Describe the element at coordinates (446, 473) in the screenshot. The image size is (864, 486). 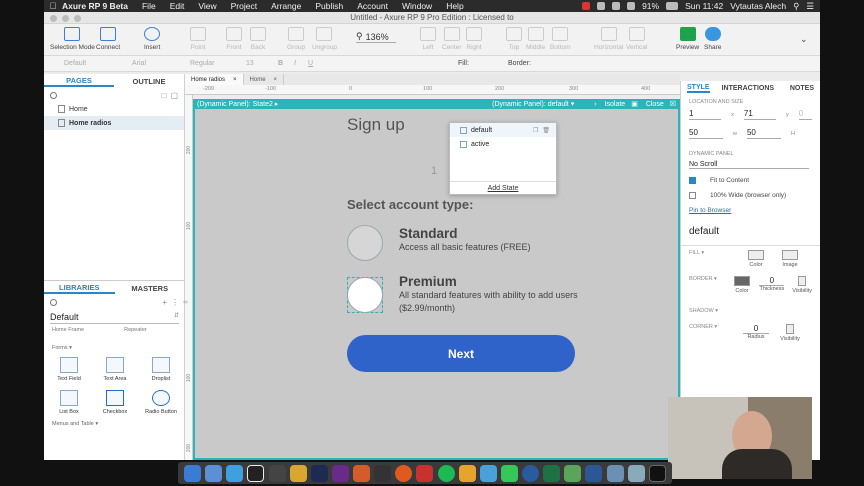
I see `spotify-icon` at that location.